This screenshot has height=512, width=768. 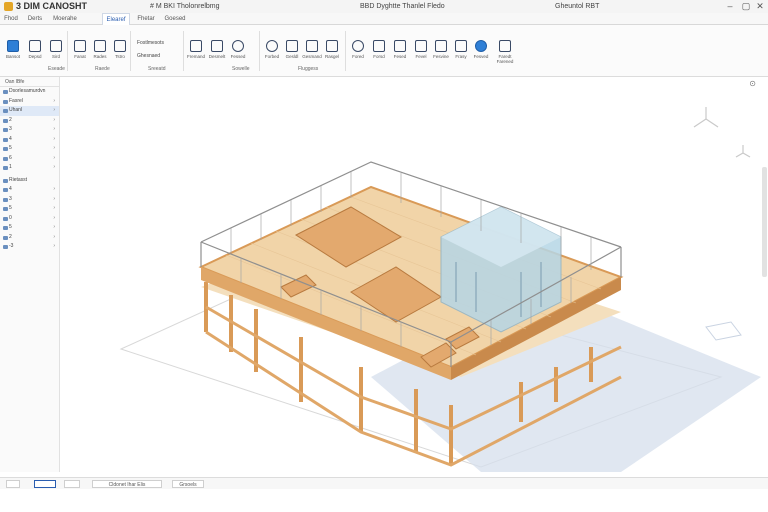 I want to click on fanat-button: Fanat, so click(x=80, y=55).